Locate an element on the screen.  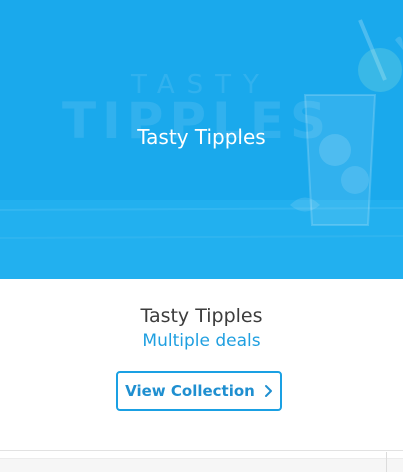
collection-title: Tasty Tipples is located at coordinates (201, 316).